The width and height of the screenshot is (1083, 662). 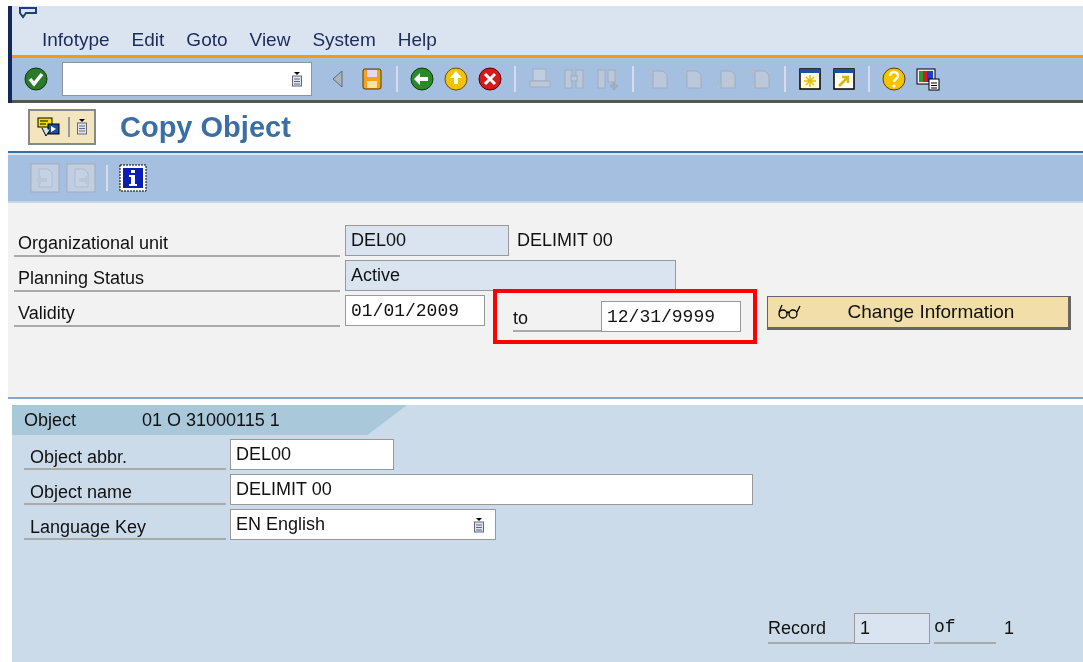 I want to click on menu-item: Edit, so click(x=148, y=40).